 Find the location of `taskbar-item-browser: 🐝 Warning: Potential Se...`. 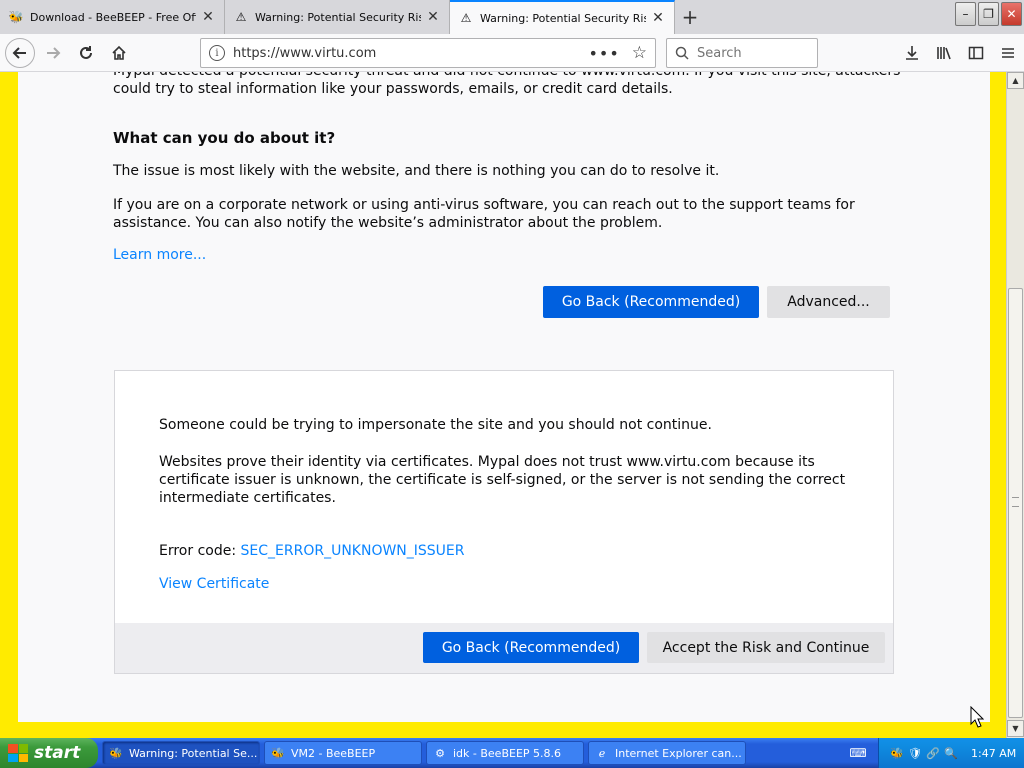

taskbar-item-browser: 🐝 Warning: Potential Se... is located at coordinates (181, 753).